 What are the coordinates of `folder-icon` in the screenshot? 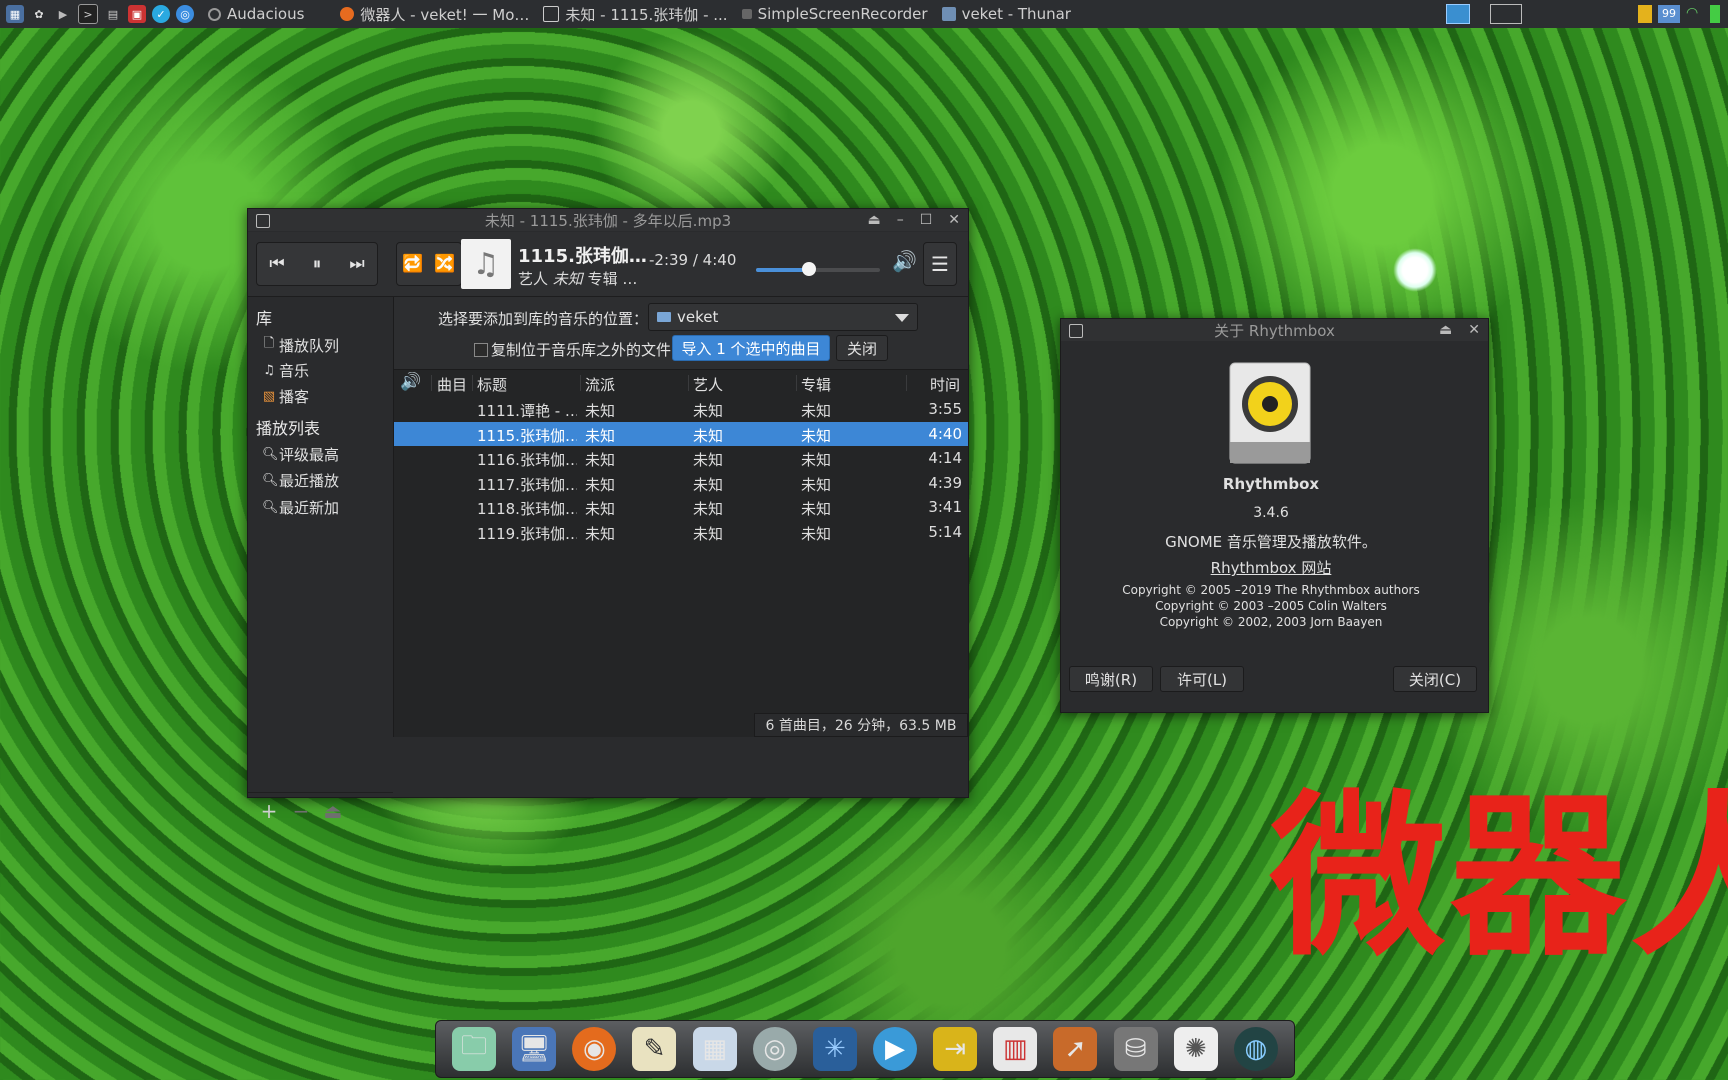 It's located at (664, 317).